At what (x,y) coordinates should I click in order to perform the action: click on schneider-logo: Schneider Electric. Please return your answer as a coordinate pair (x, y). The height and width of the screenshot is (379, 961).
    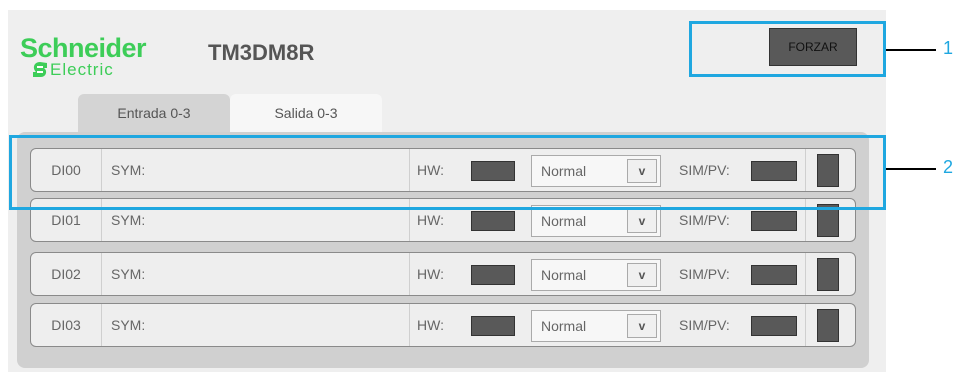
    Looking at the image, I should click on (100, 59).